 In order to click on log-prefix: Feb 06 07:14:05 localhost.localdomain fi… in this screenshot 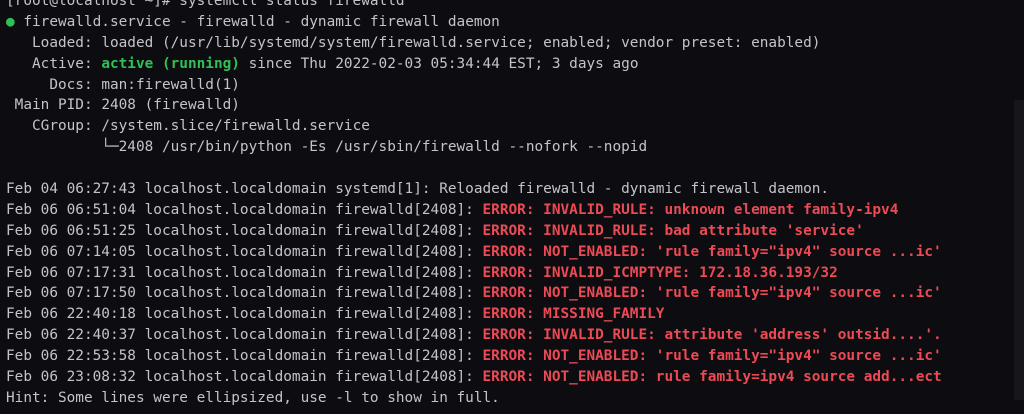, I will do `click(244, 251)`.